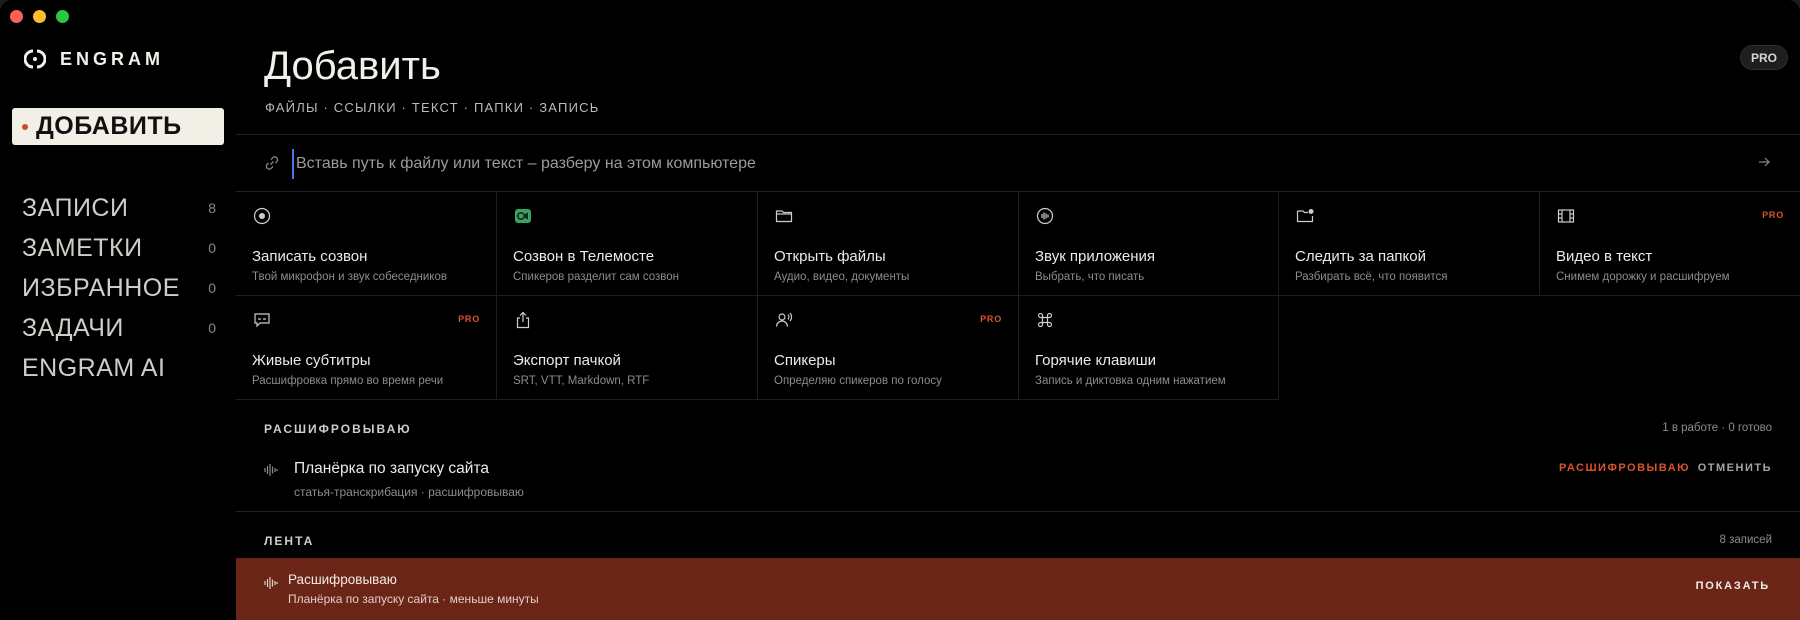  I want to click on pro-badge: PRO, so click(1764, 57).